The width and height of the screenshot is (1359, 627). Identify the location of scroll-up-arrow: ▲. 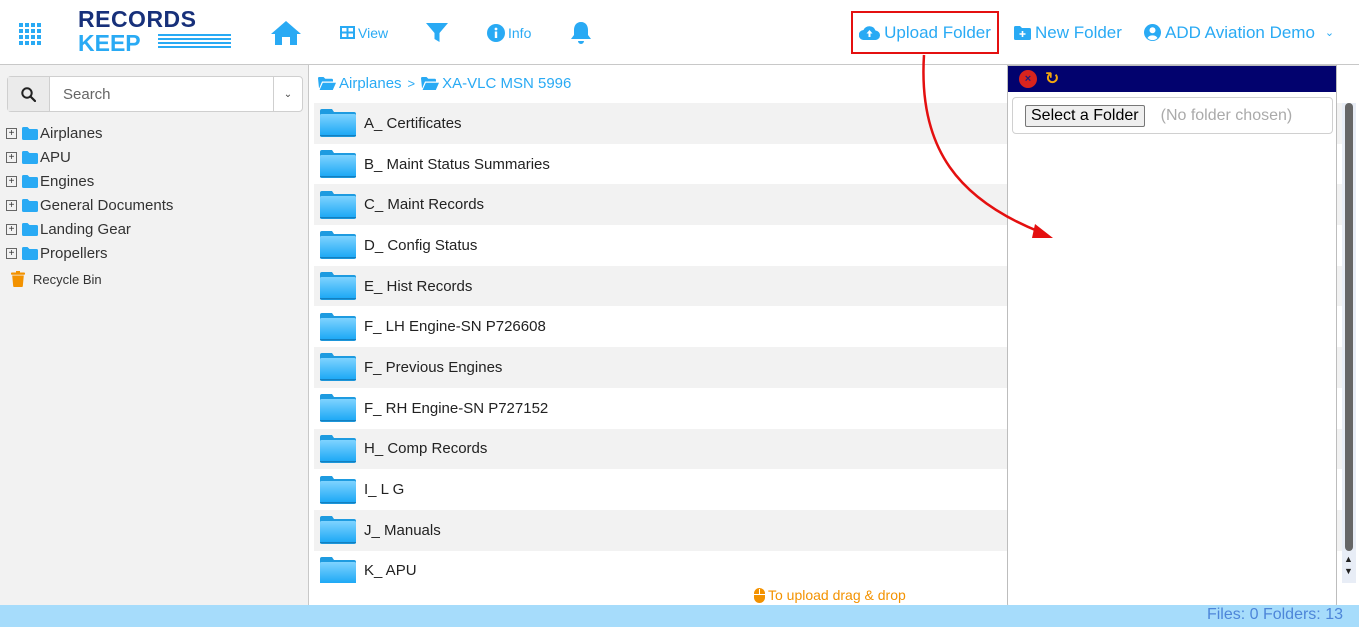
(1348, 559).